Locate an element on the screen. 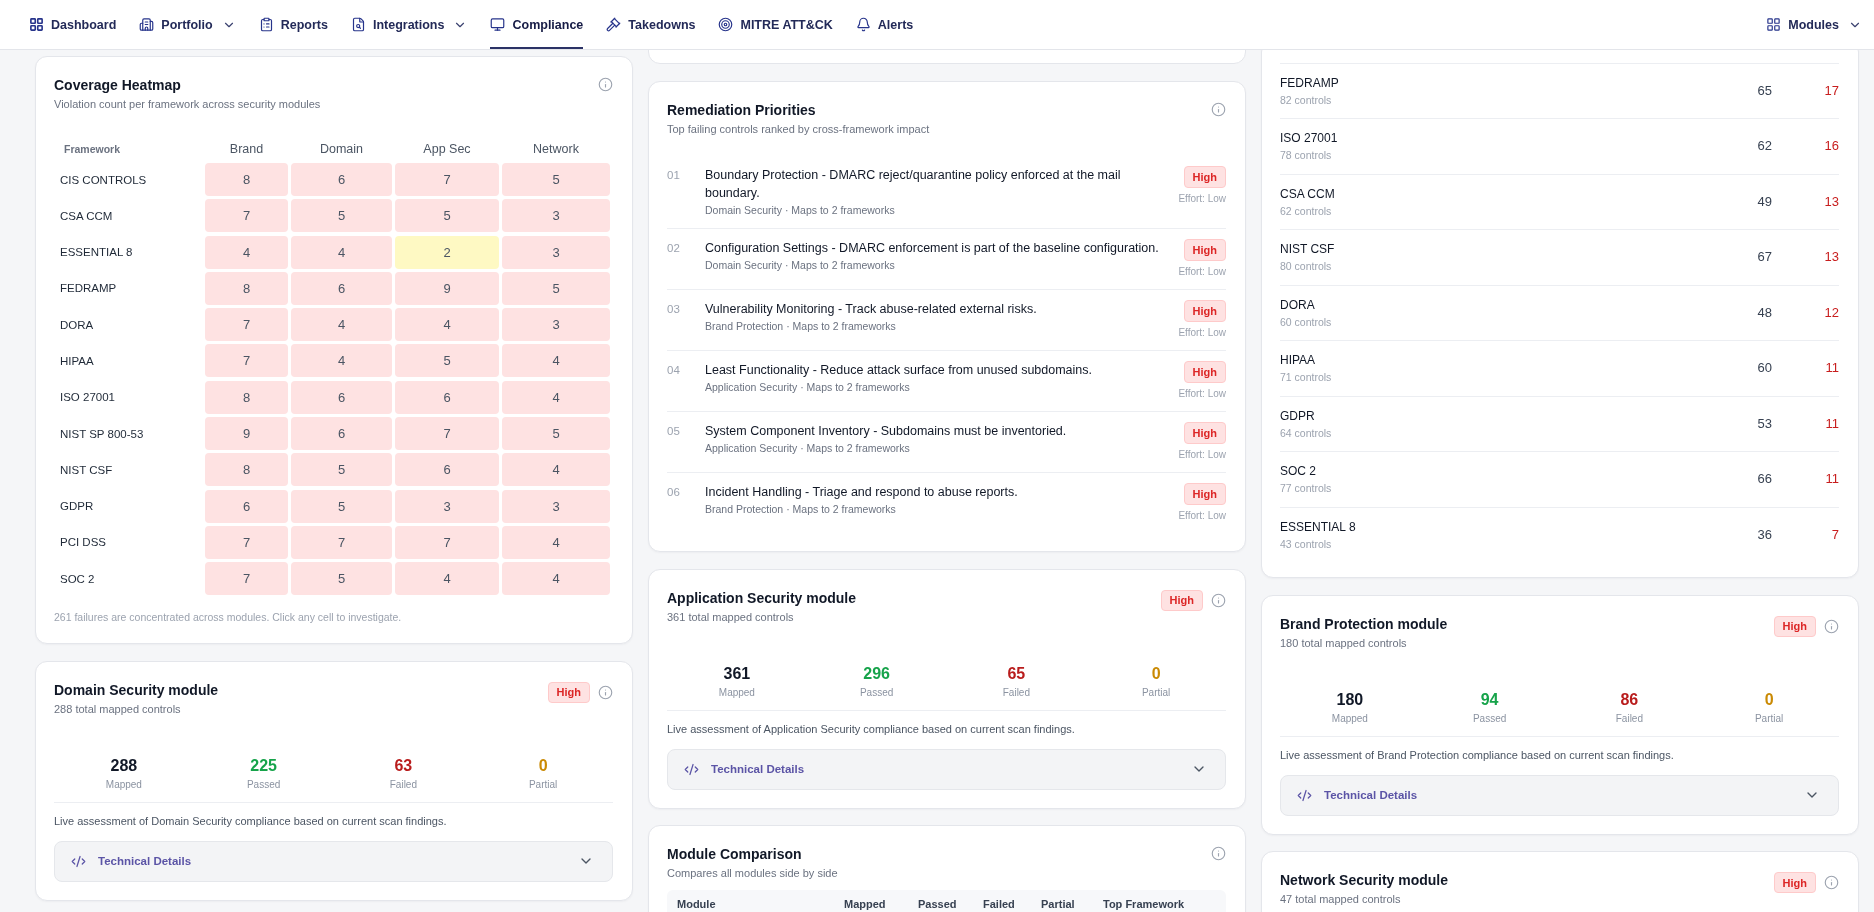 The image size is (1874, 912). nav-tab: Reports is located at coordinates (293, 24).